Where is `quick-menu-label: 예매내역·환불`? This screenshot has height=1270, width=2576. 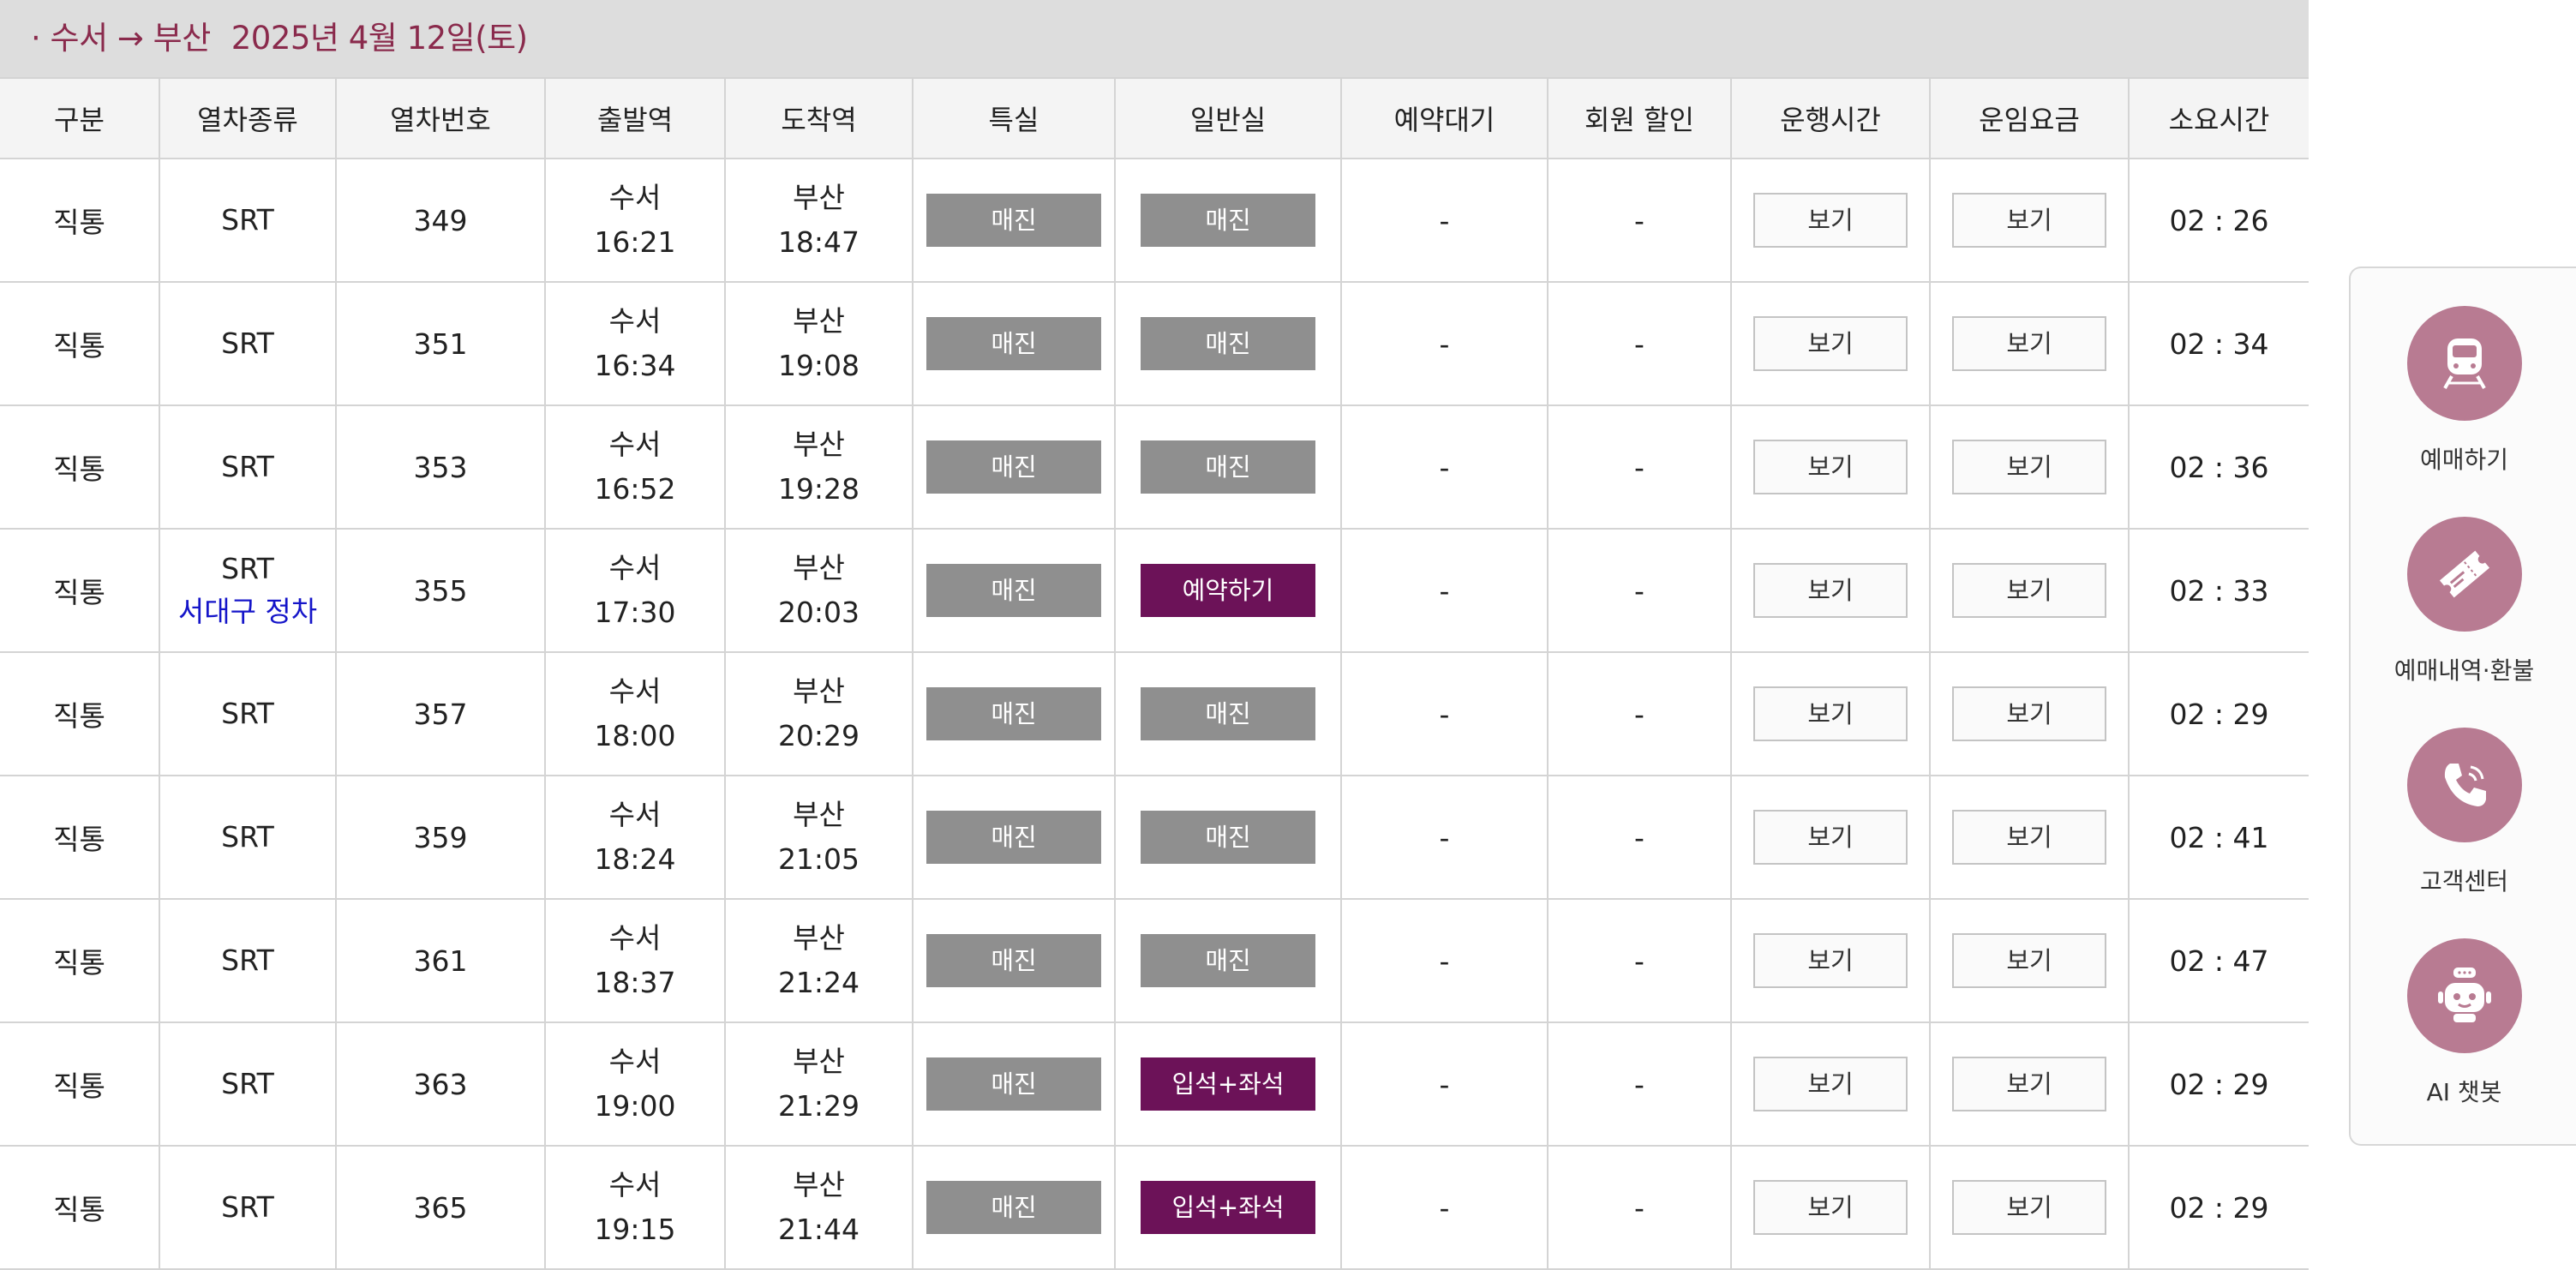 quick-menu-label: 예매내역·환불 is located at coordinates (2464, 670).